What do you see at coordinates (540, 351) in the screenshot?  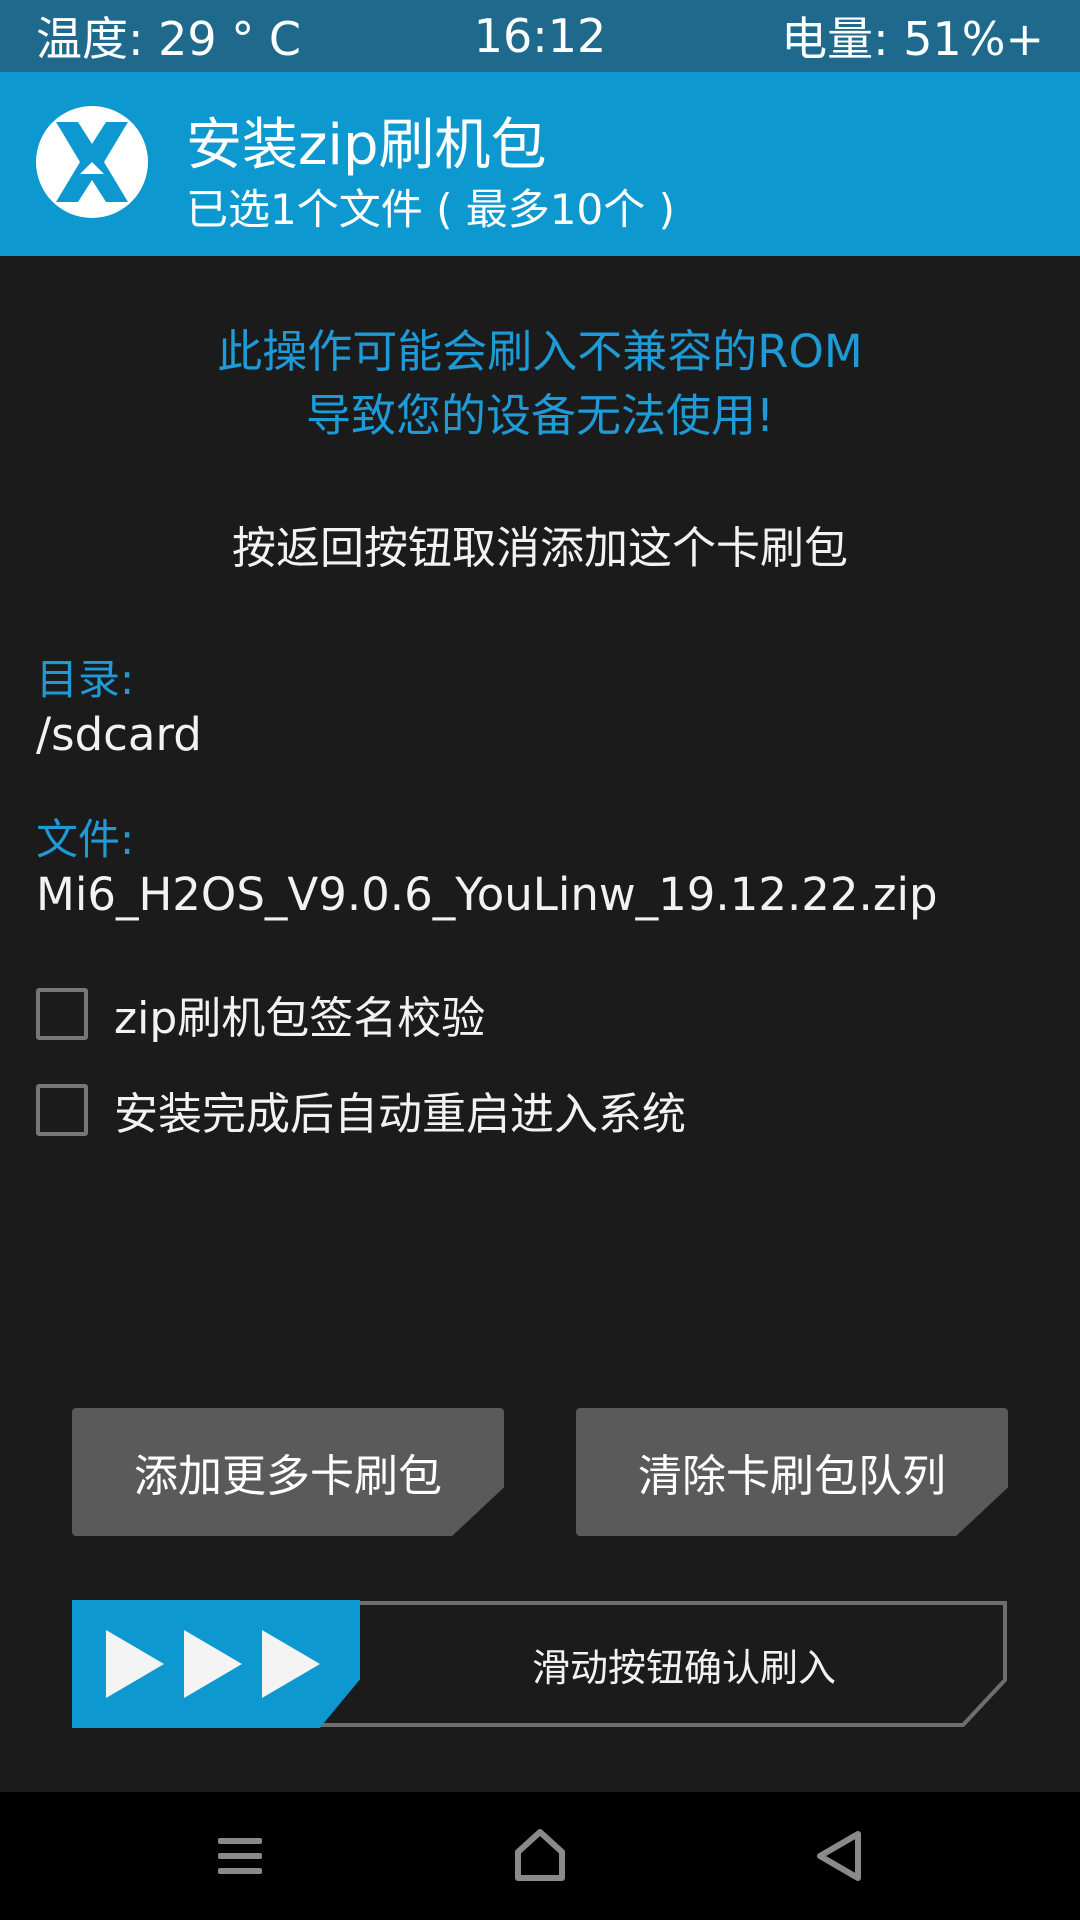 I see `warning-line-1: 此操作可能会刷入不兼容的ROM` at bounding box center [540, 351].